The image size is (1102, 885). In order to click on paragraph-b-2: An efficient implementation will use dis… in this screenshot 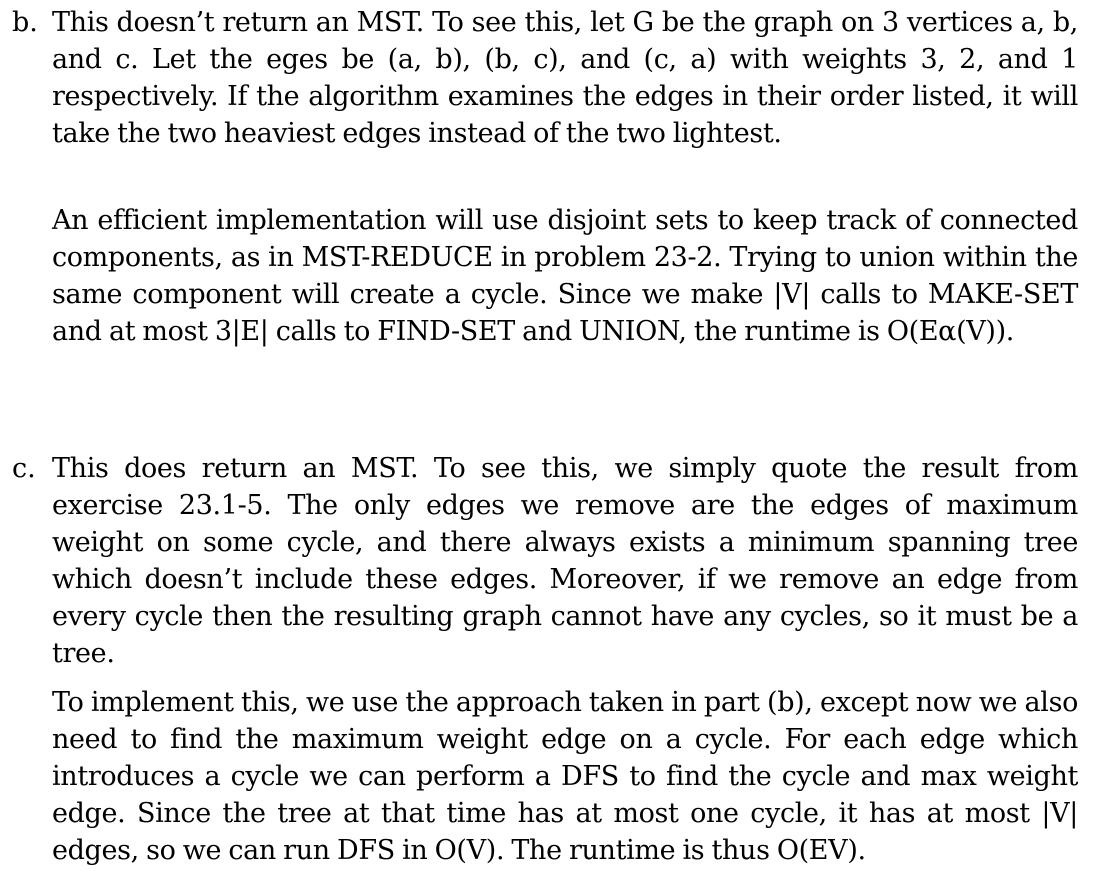, I will do `click(565, 276)`.